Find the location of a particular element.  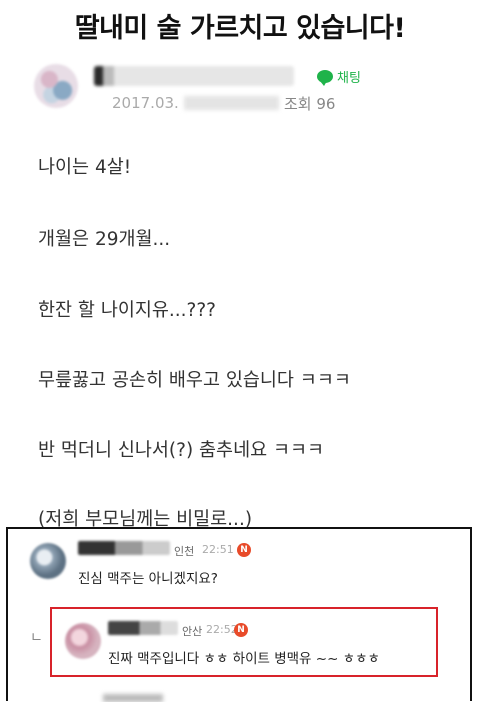

chat-button: 채팅 is located at coordinates (339, 76).